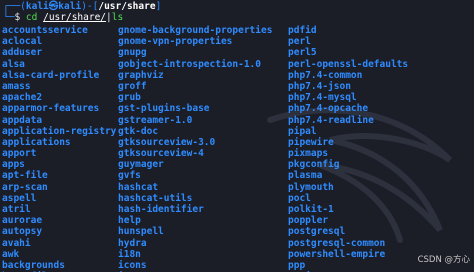 The height and width of the screenshot is (272, 474). I want to click on directory-entry: pixmaps, so click(308, 154).